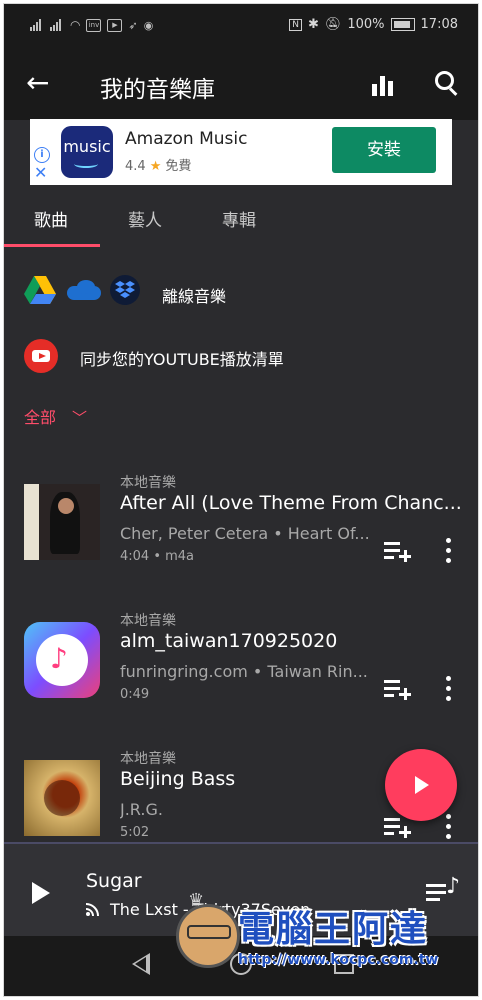 Image resolution: width=482 pixels, height=1000 pixels. What do you see at coordinates (344, 964) in the screenshot?
I see `nav-recents-icon` at bounding box center [344, 964].